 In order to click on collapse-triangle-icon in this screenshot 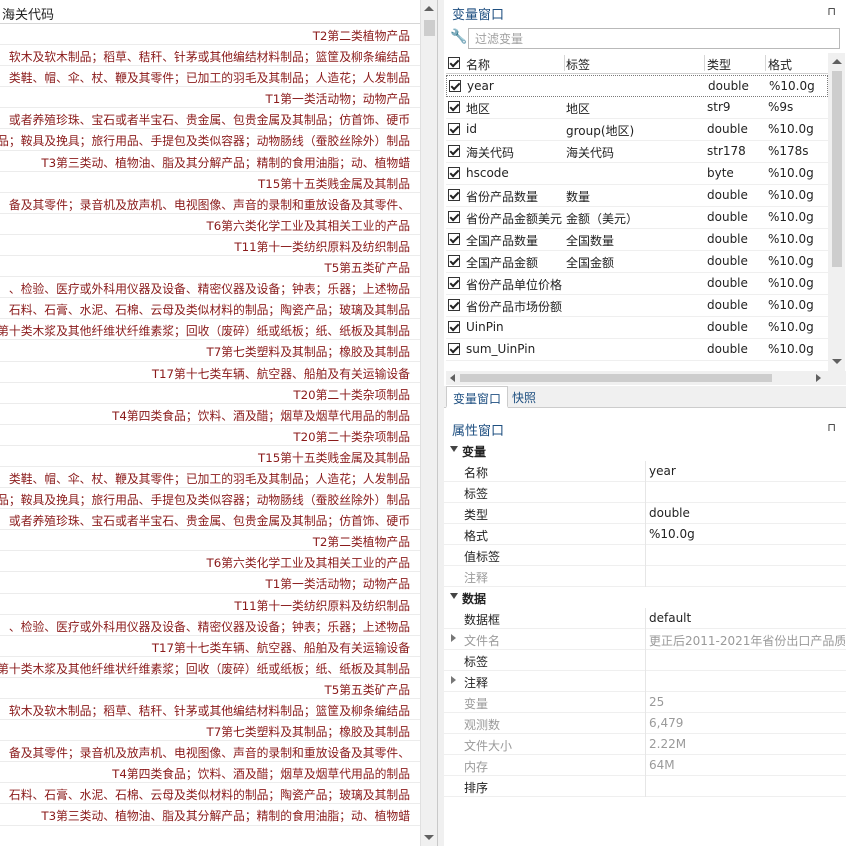, I will do `click(454, 449)`.